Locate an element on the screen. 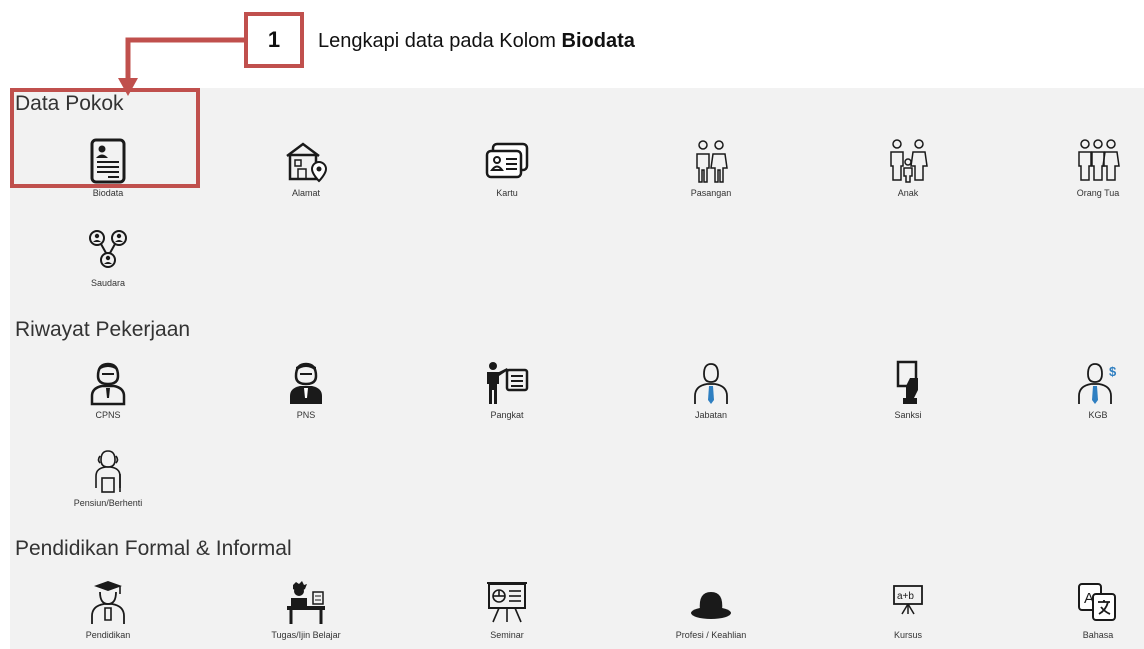 Image resolution: width=1144 pixels, height=649 pixels. couple-icon is located at coordinates (712, 161).